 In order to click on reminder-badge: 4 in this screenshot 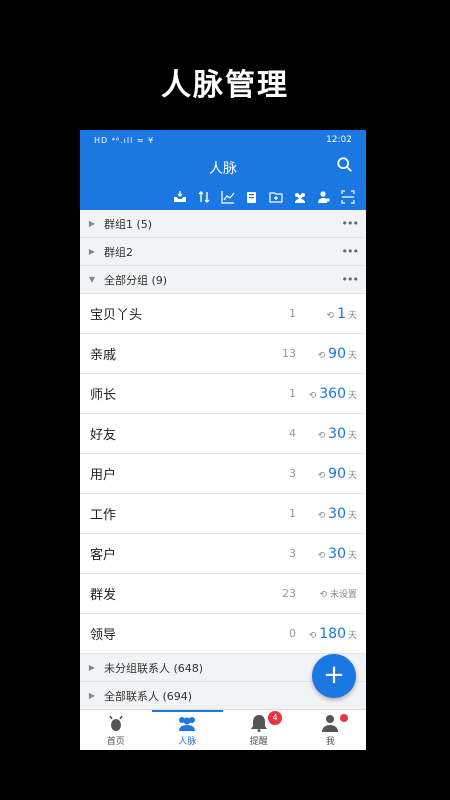, I will do `click(275, 718)`.